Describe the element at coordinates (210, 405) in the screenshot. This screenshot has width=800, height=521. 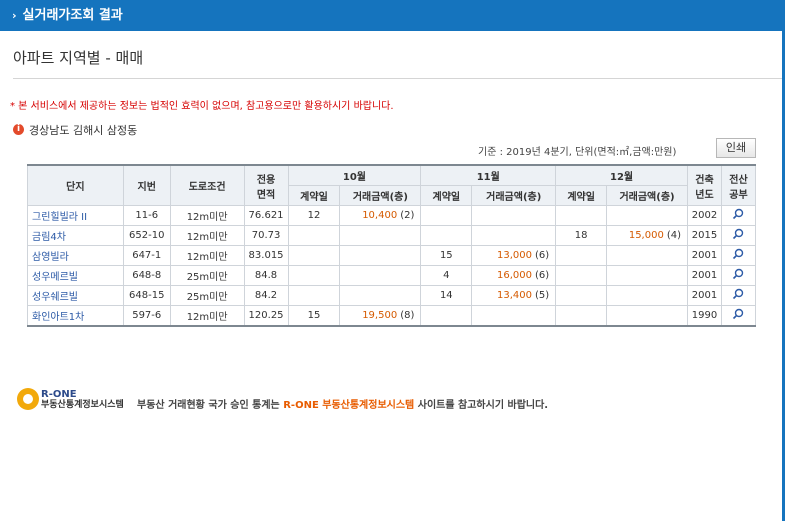
I see `r-one-message-before: 부동산 거래현황 국가 승인 통계는` at that location.